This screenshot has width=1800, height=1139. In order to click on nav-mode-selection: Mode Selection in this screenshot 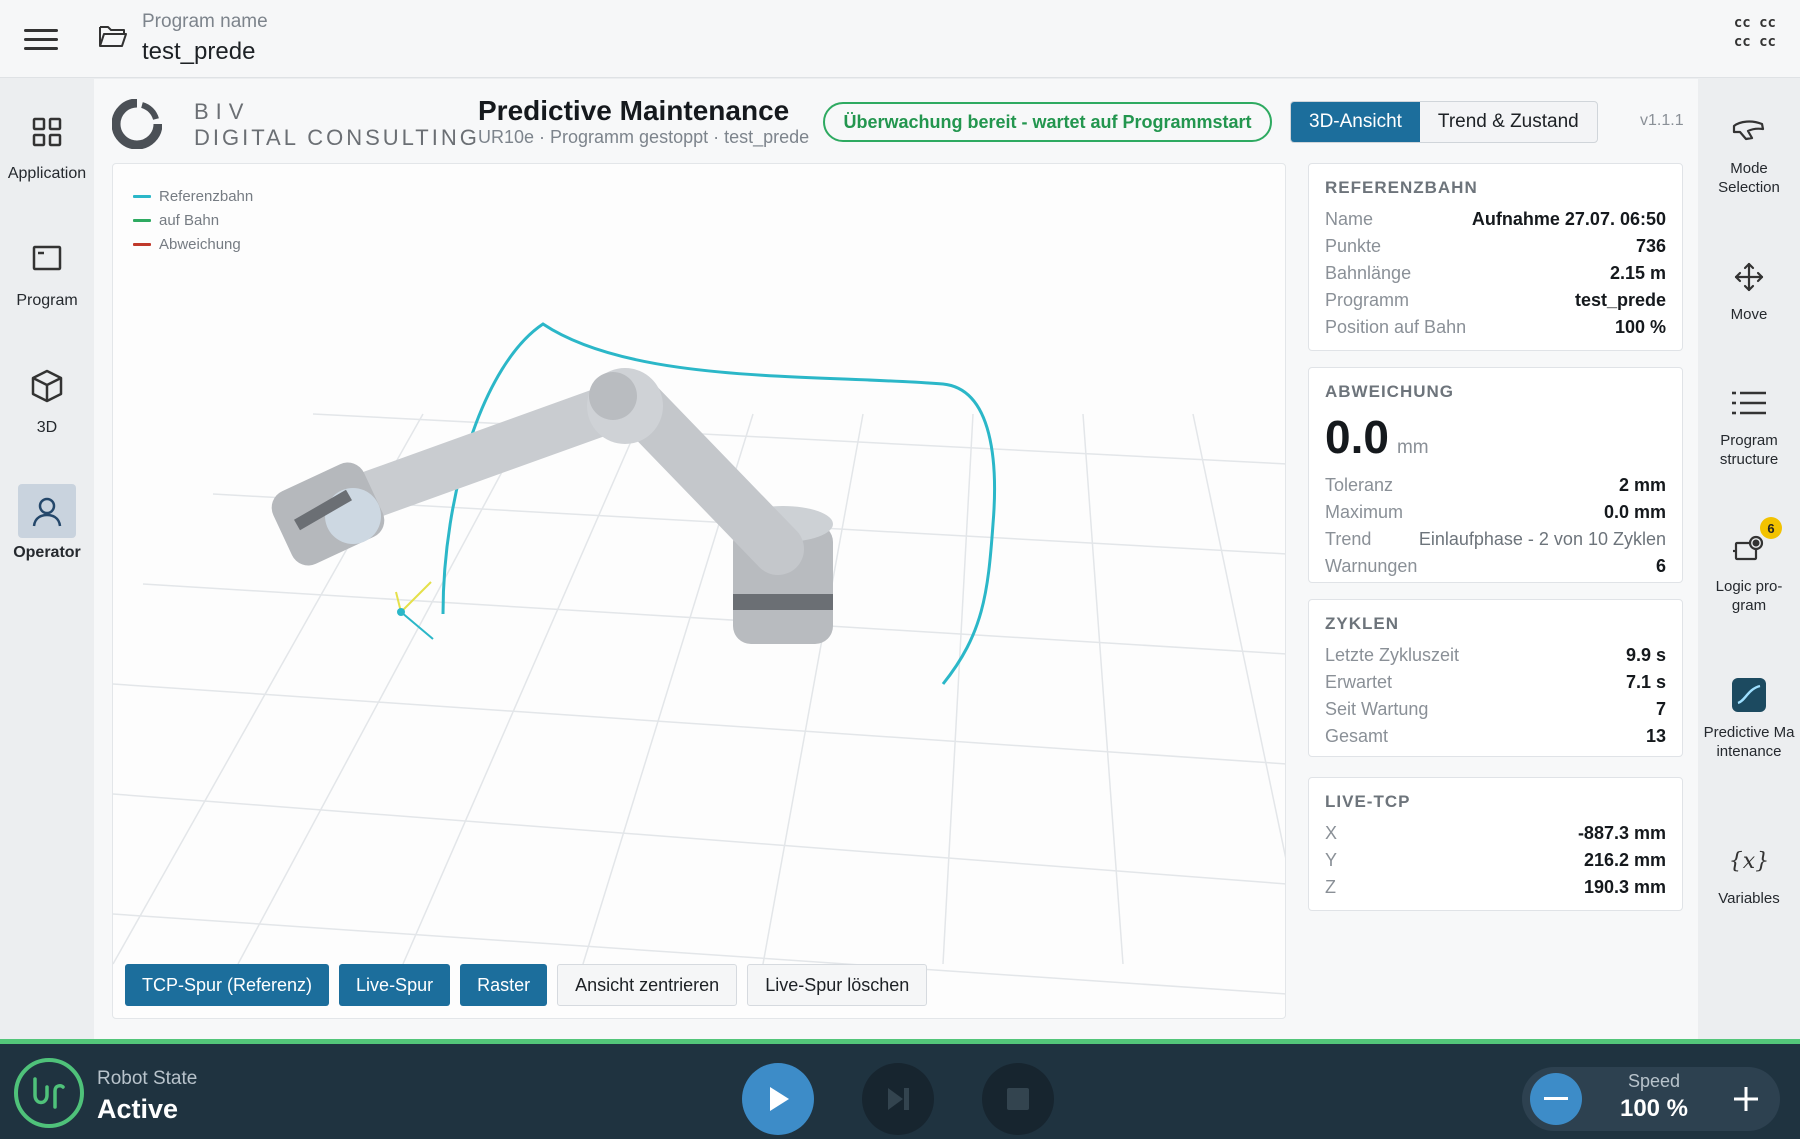, I will do `click(1749, 153)`.